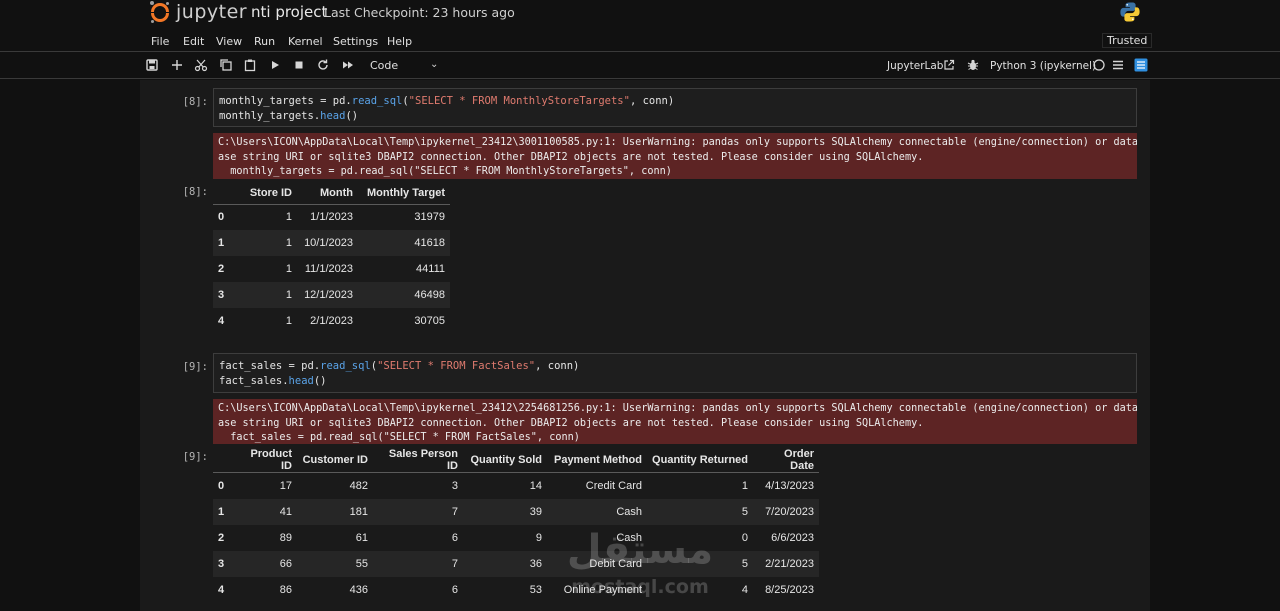 Image resolution: width=1280 pixels, height=611 pixels. What do you see at coordinates (792, 537) in the screenshot?
I see `table-cell: 6/6/2023` at bounding box center [792, 537].